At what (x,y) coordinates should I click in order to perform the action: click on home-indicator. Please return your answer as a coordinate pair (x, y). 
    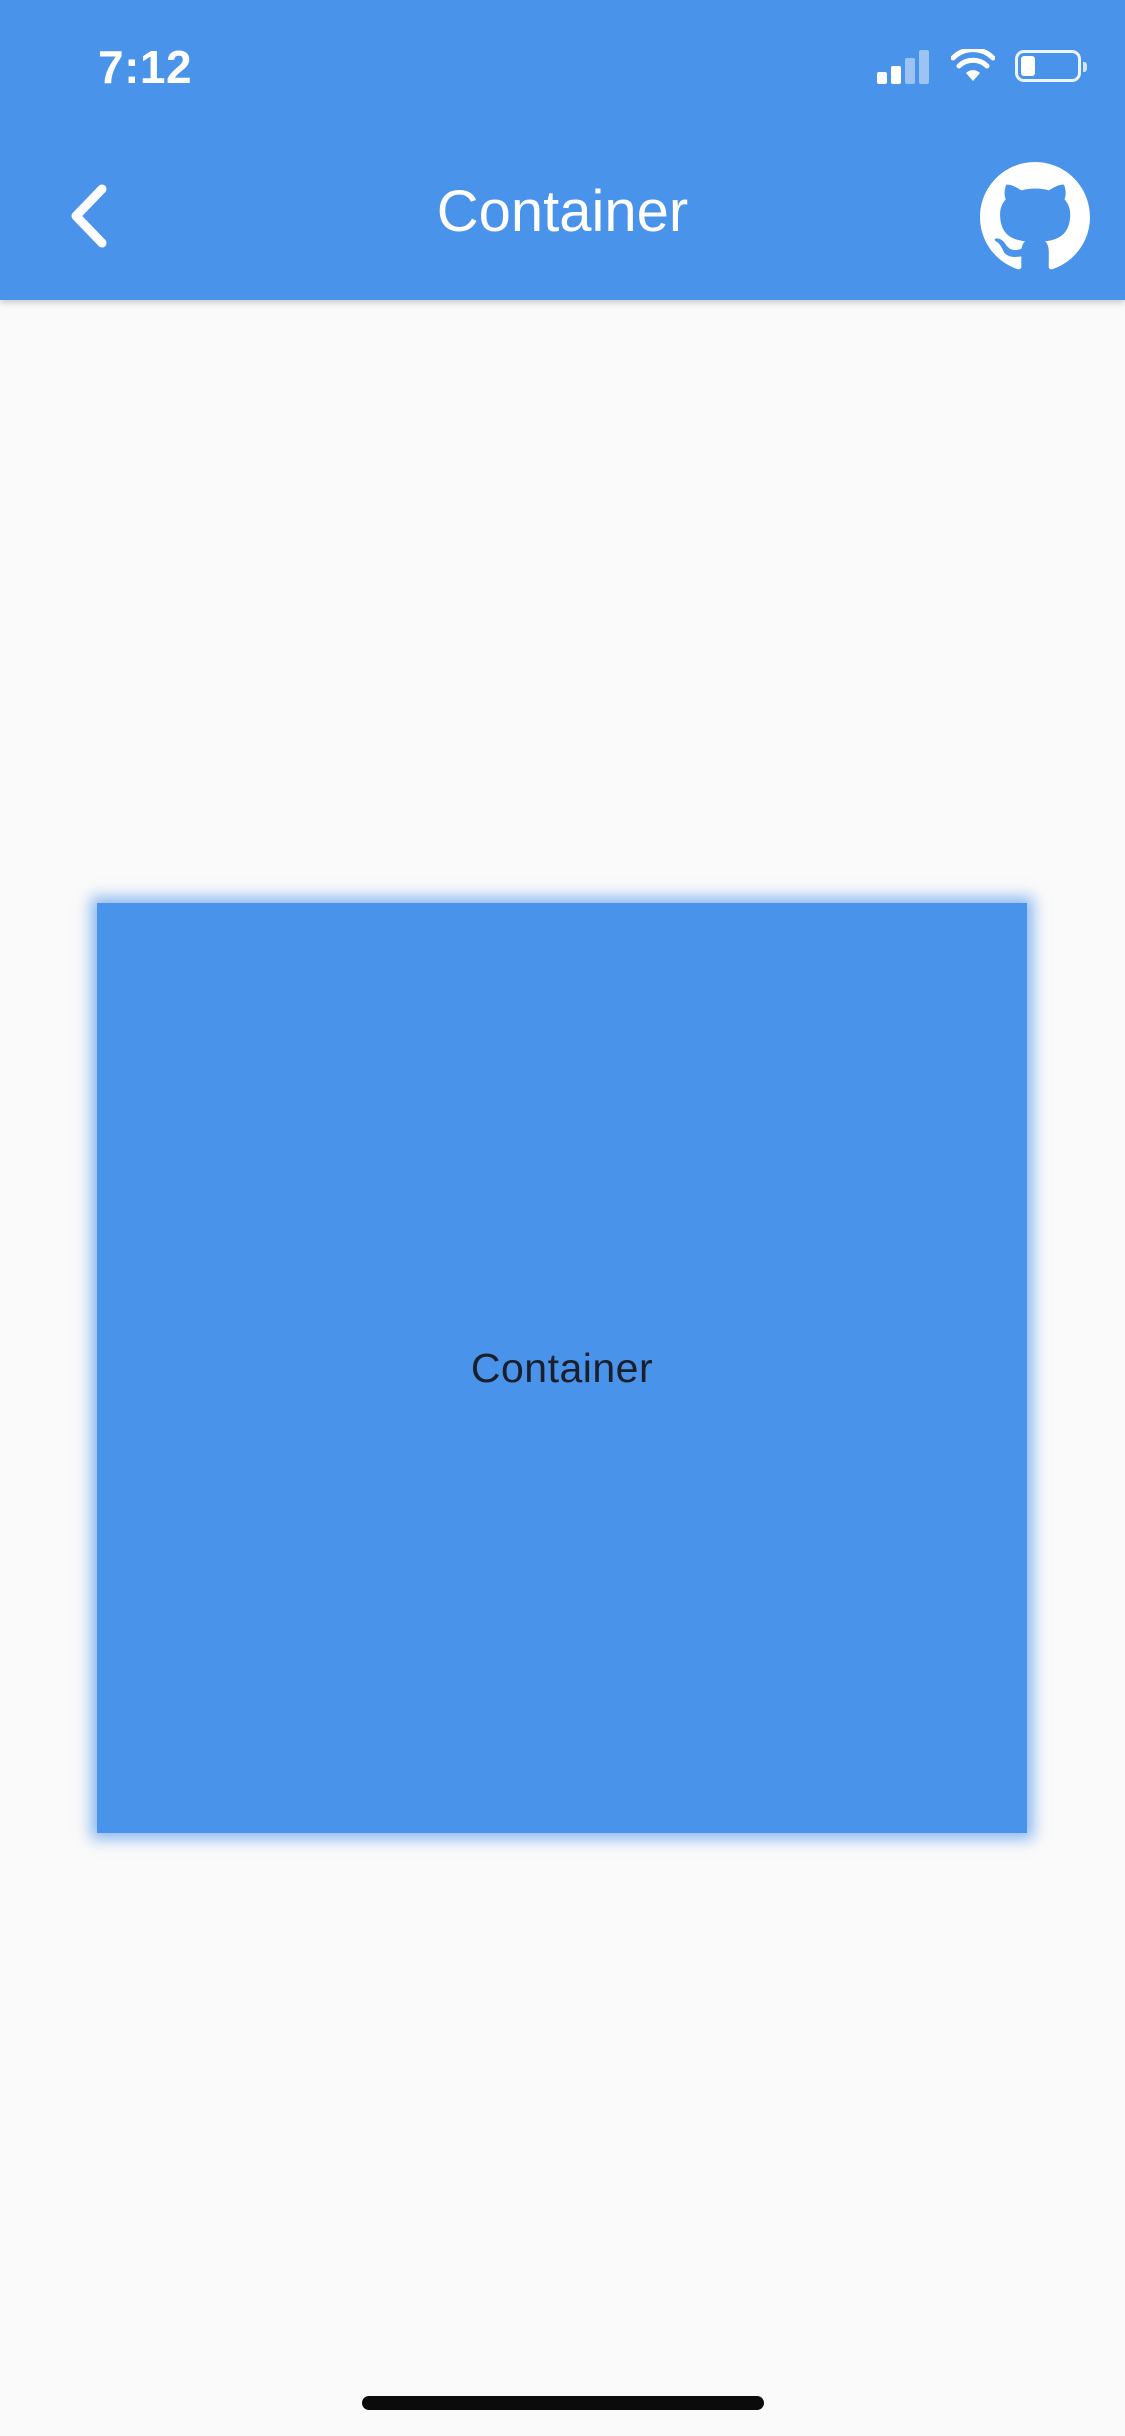
    Looking at the image, I should click on (563, 2403).